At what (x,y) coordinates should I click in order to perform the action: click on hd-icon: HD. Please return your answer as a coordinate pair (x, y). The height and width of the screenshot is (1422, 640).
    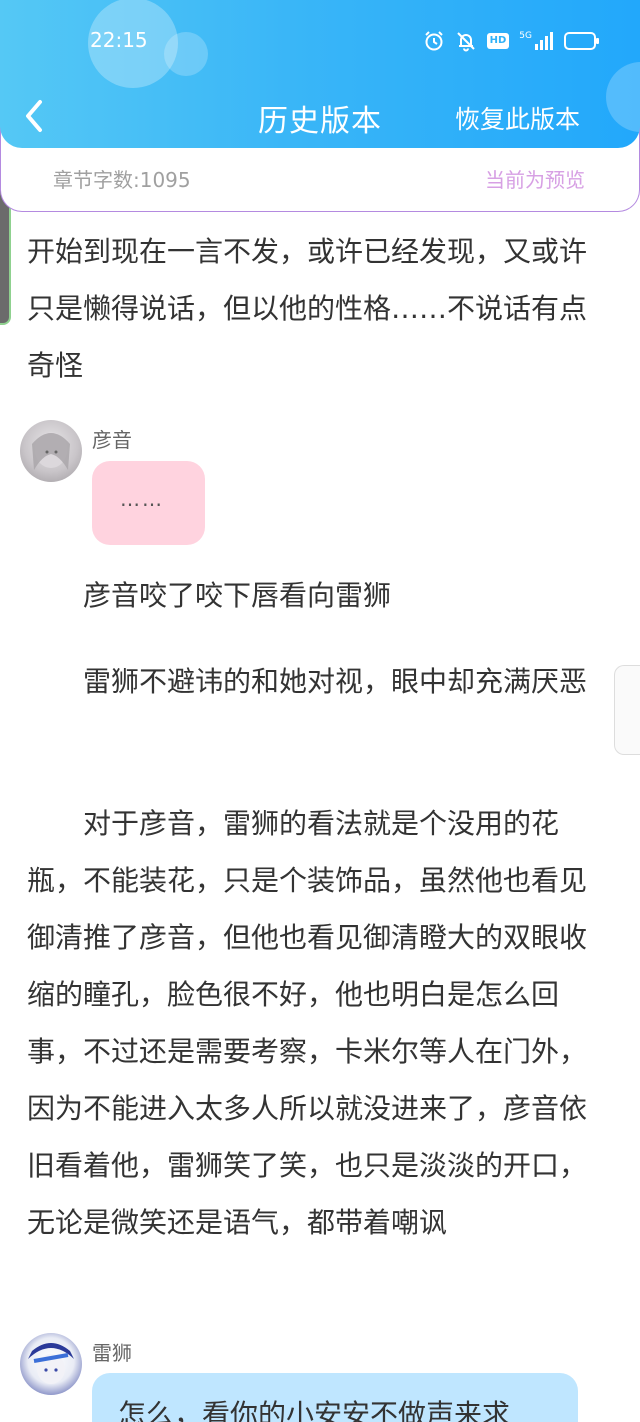
    Looking at the image, I should click on (498, 41).